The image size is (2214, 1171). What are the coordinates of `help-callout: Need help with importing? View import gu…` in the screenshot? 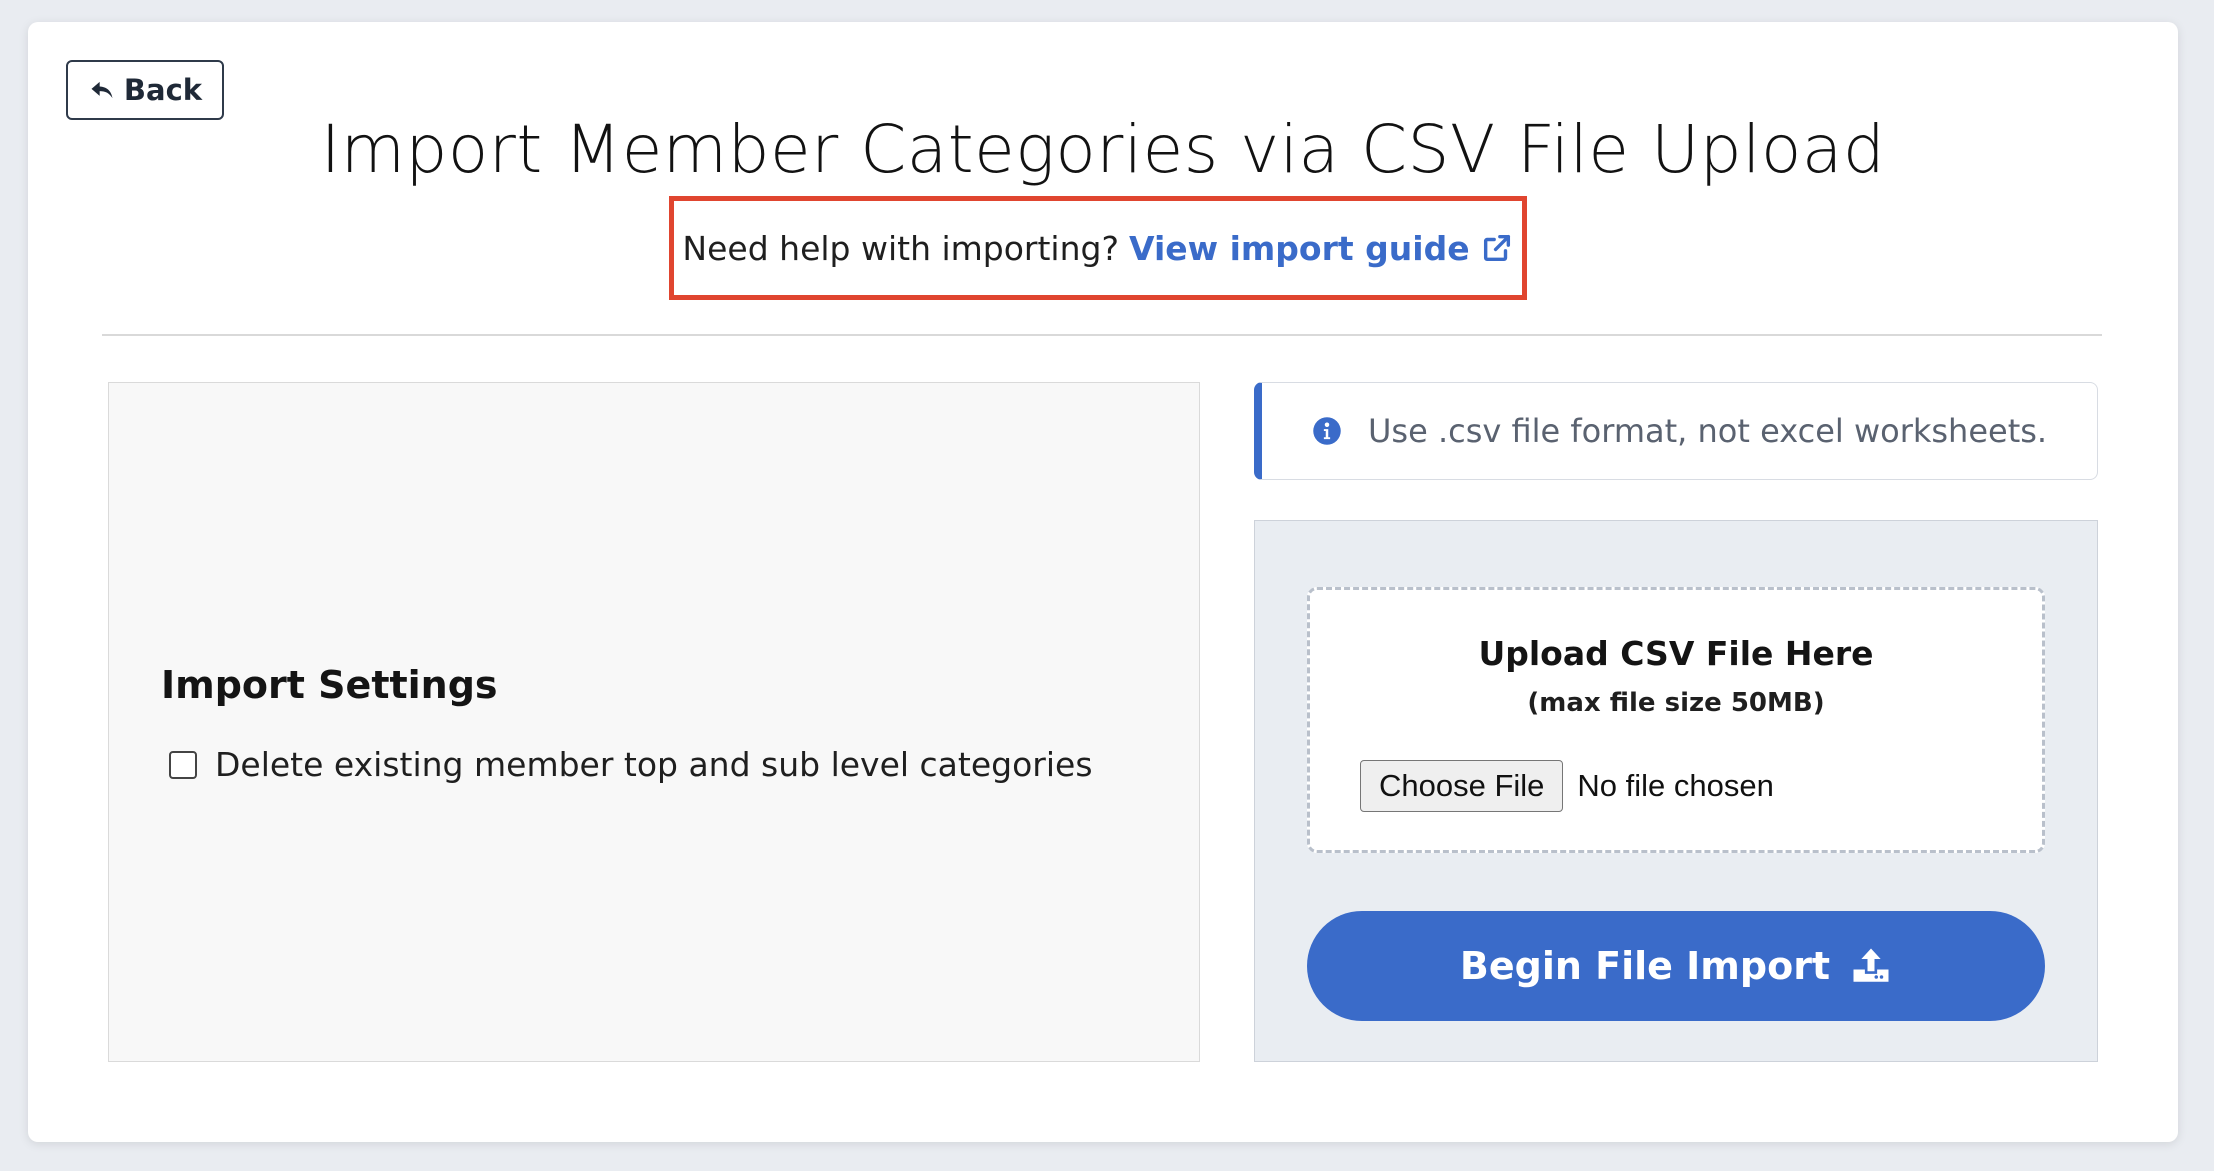 It's located at (1098, 248).